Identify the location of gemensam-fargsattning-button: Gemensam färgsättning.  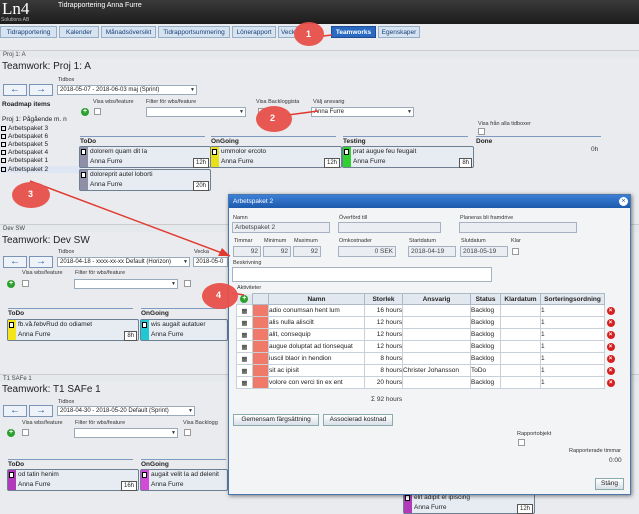
(276, 420).